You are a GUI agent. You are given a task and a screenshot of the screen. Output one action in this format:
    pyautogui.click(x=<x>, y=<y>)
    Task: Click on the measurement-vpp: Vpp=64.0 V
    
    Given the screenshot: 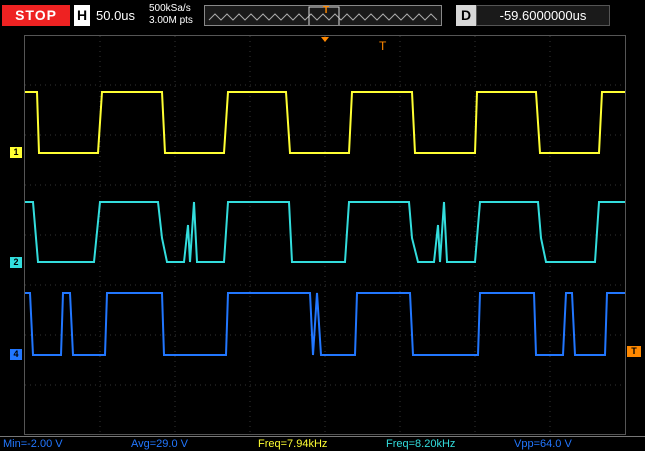 What is the action you would take?
    pyautogui.click(x=578, y=443)
    